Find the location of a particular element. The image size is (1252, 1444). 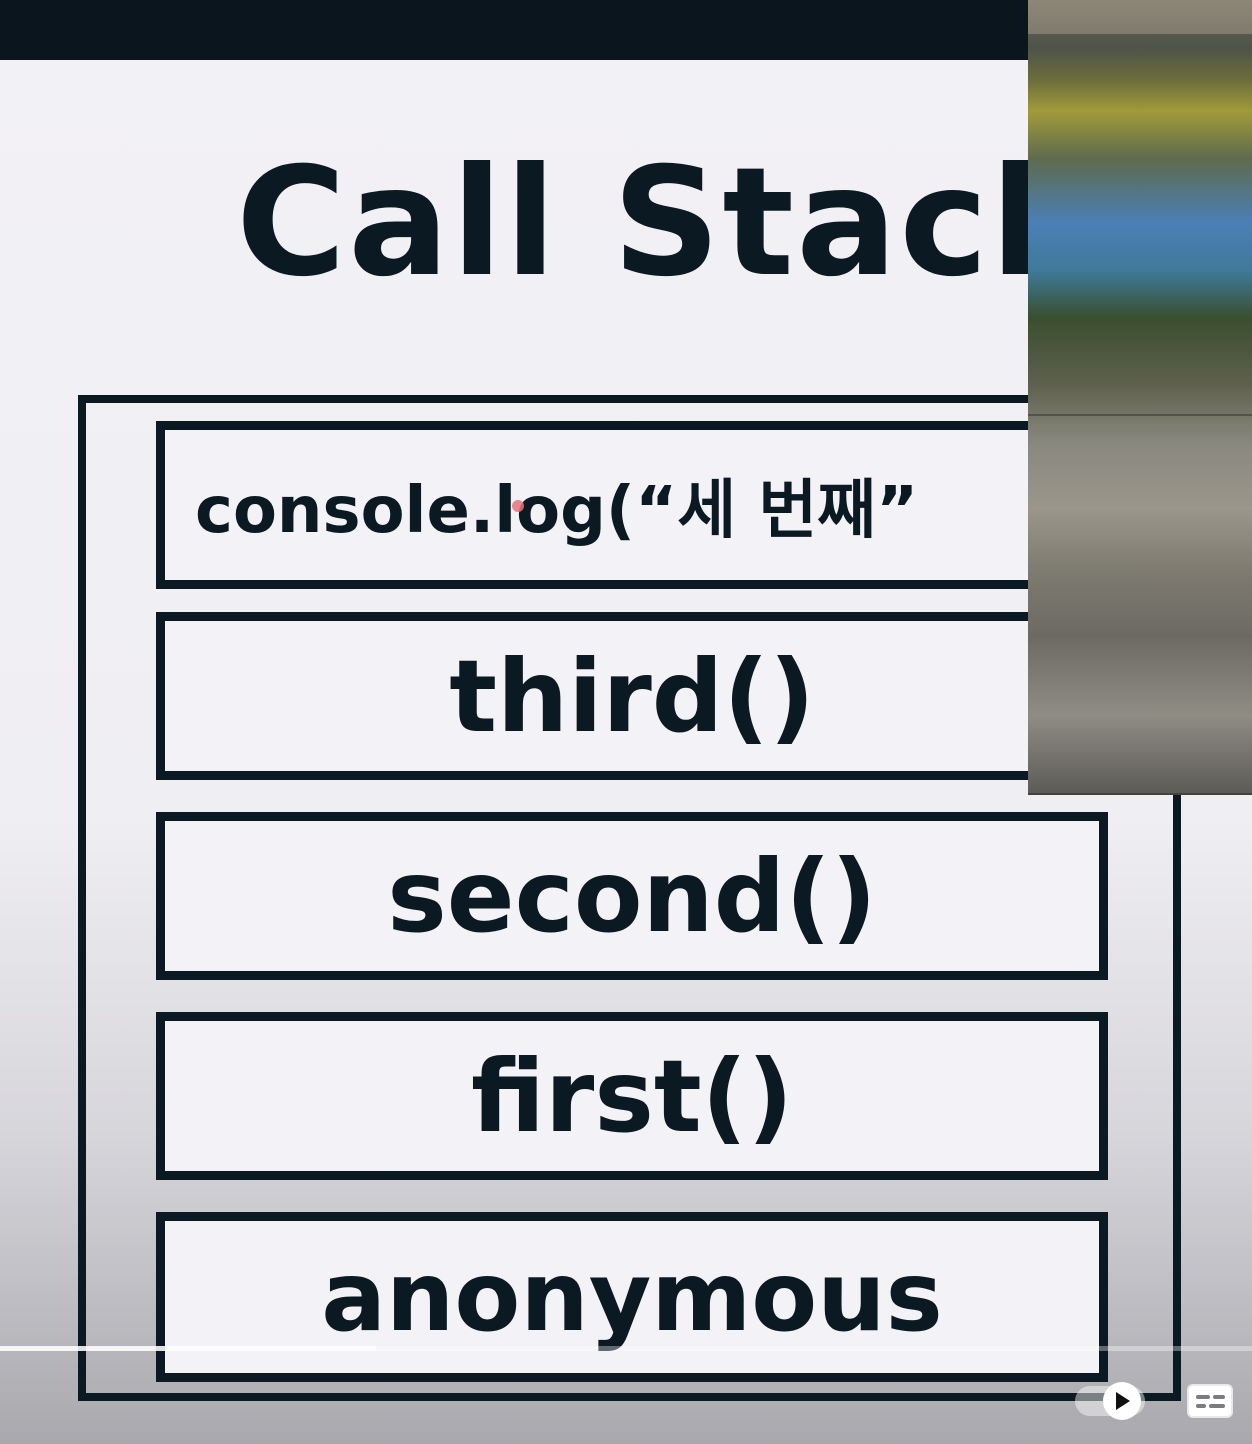

pointer-cursor-icon is located at coordinates (518, 506).